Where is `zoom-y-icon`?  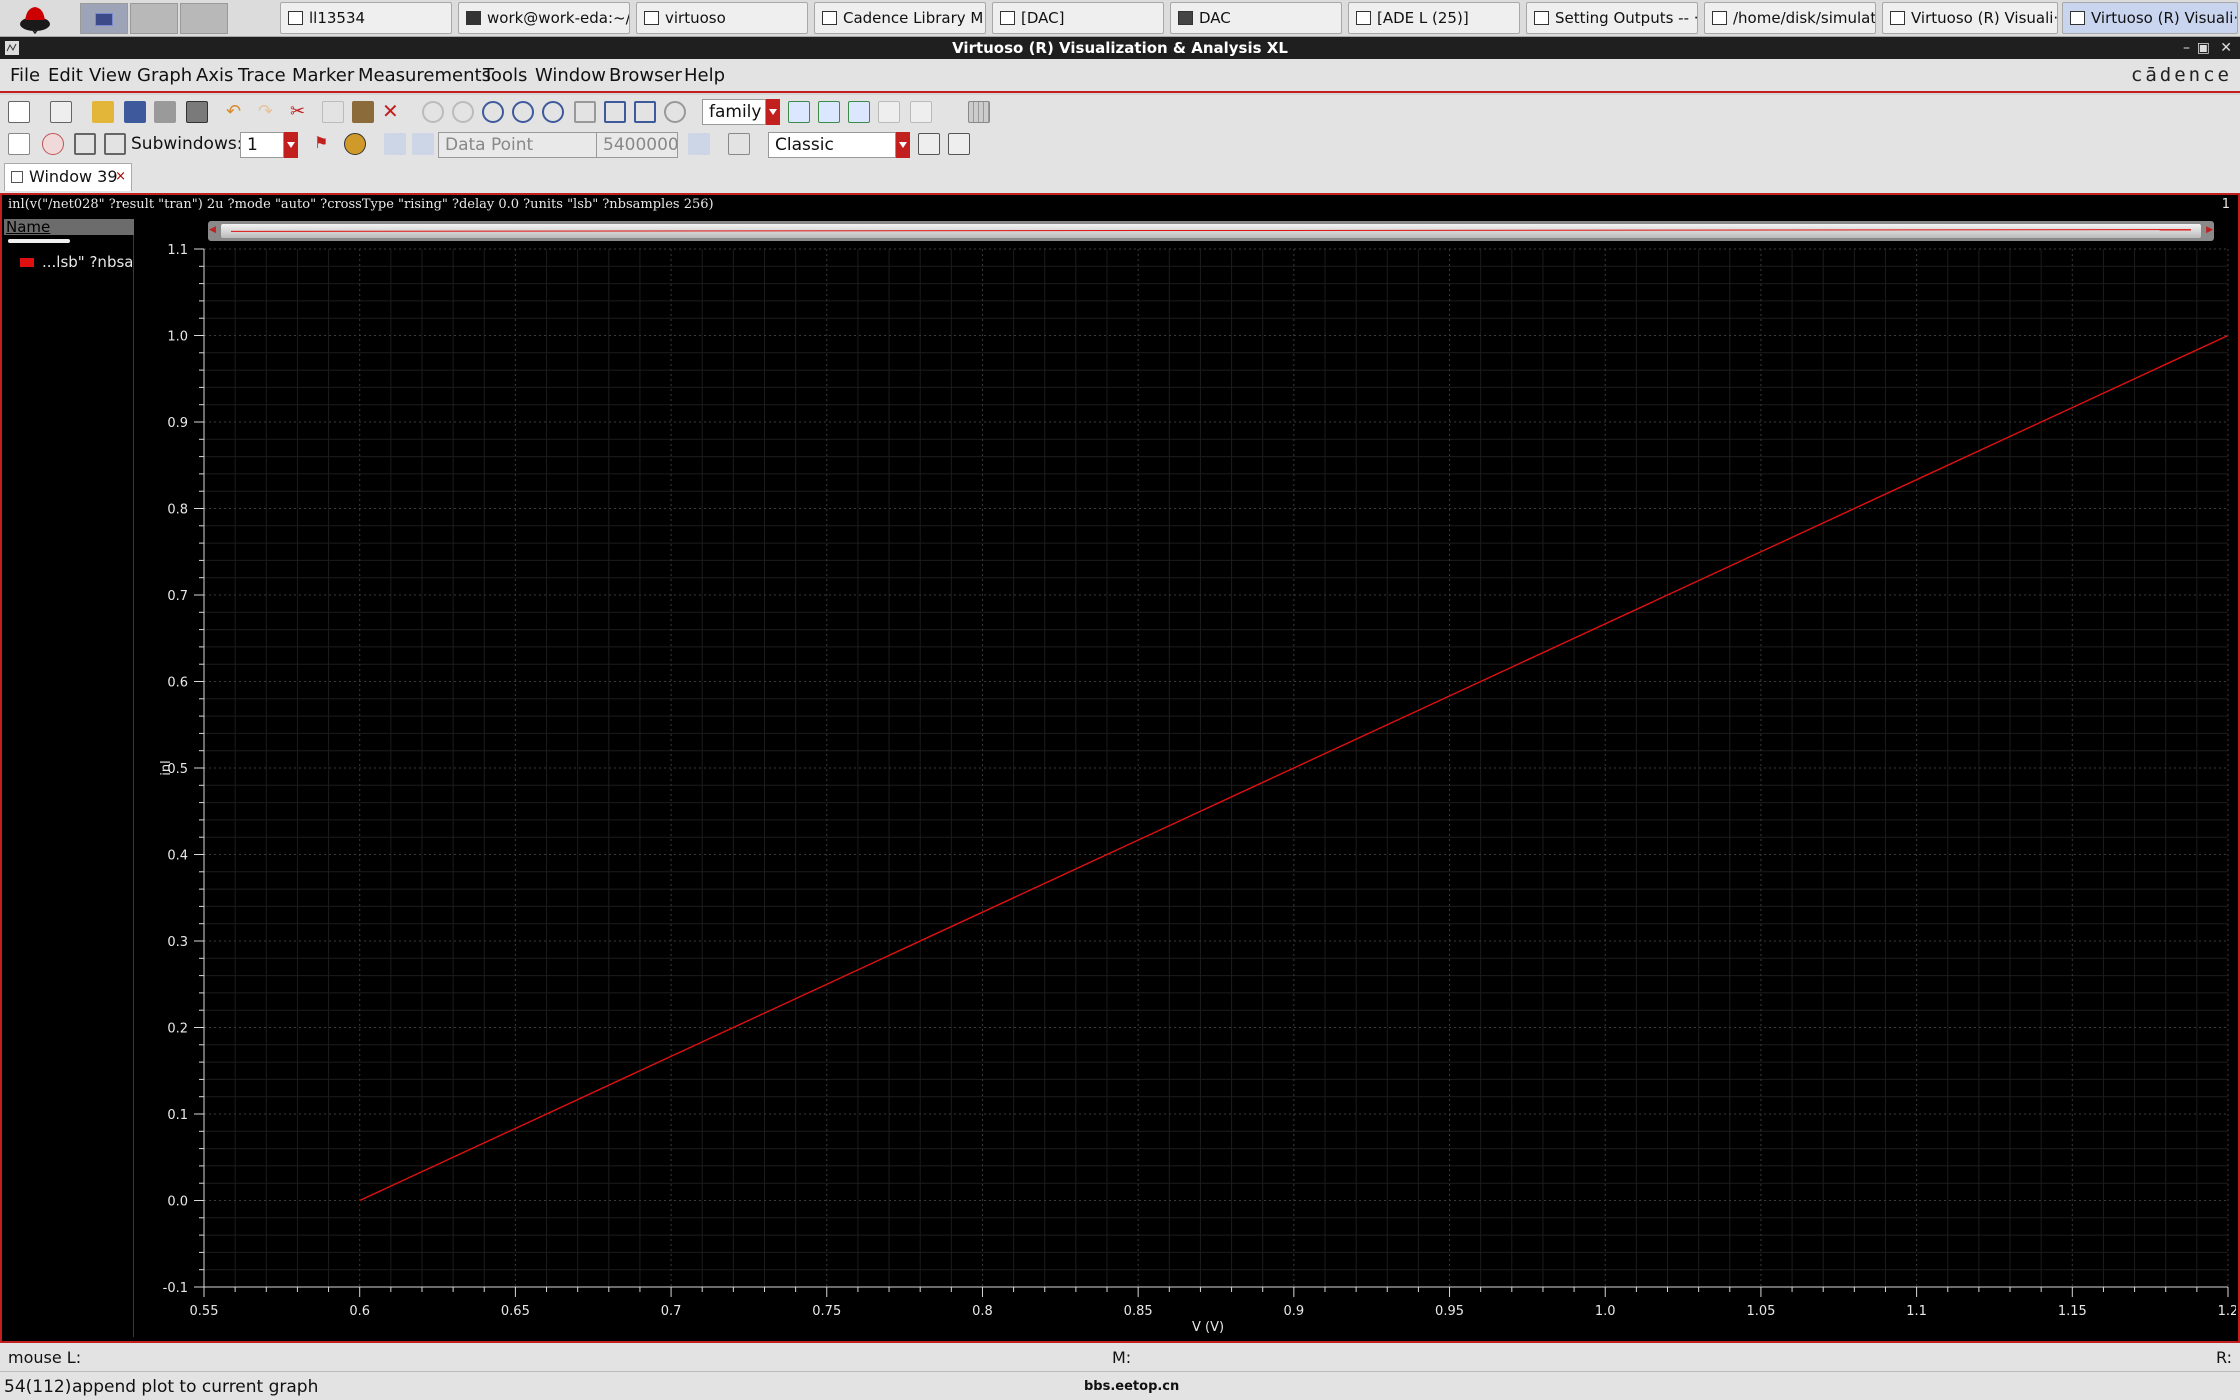 zoom-y-icon is located at coordinates (645, 112).